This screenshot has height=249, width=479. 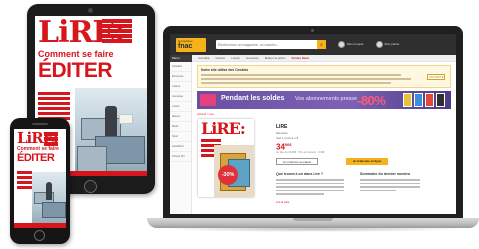 What do you see at coordinates (390, 186) in the screenshot?
I see `section-body-summary` at bounding box center [390, 186].